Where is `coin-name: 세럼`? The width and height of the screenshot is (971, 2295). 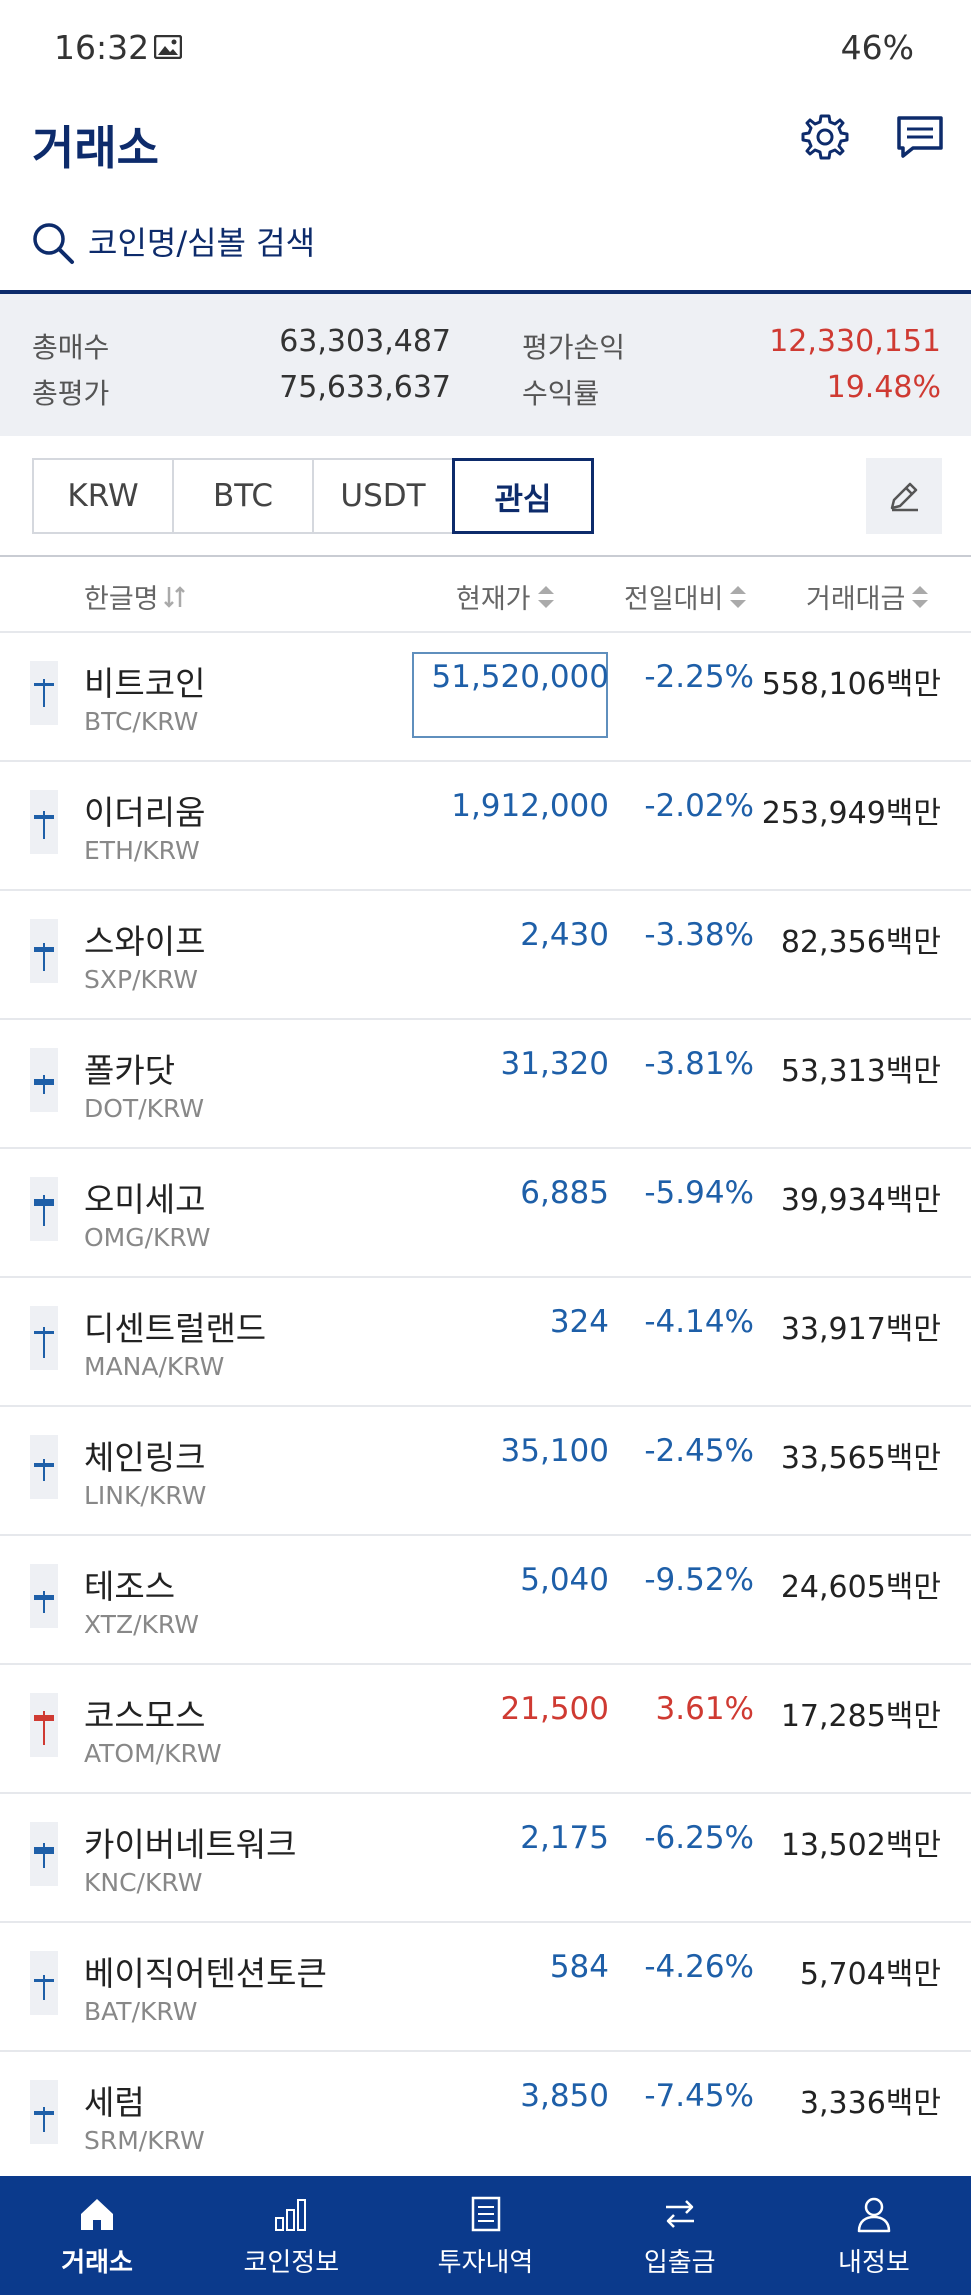
coin-name: 세럼 is located at coordinates (114, 2102).